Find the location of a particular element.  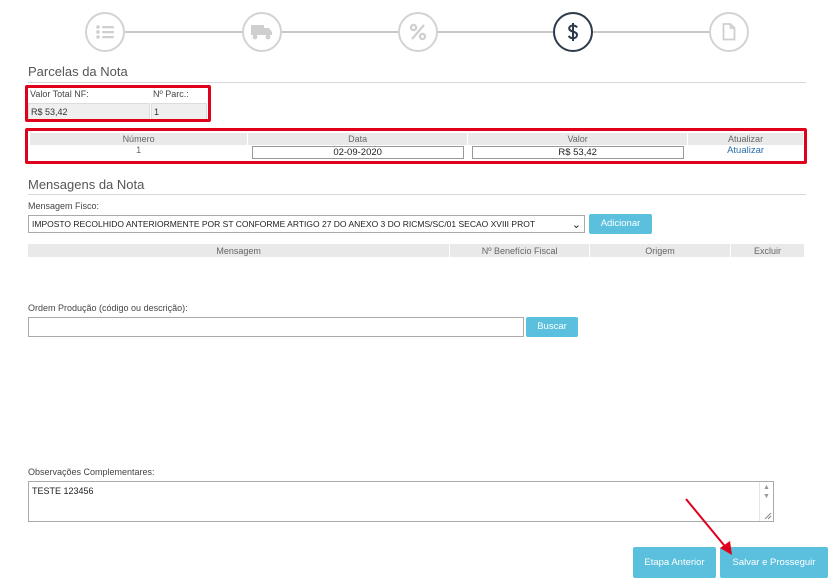

col-mensagem: Mensagem is located at coordinates (239, 250).